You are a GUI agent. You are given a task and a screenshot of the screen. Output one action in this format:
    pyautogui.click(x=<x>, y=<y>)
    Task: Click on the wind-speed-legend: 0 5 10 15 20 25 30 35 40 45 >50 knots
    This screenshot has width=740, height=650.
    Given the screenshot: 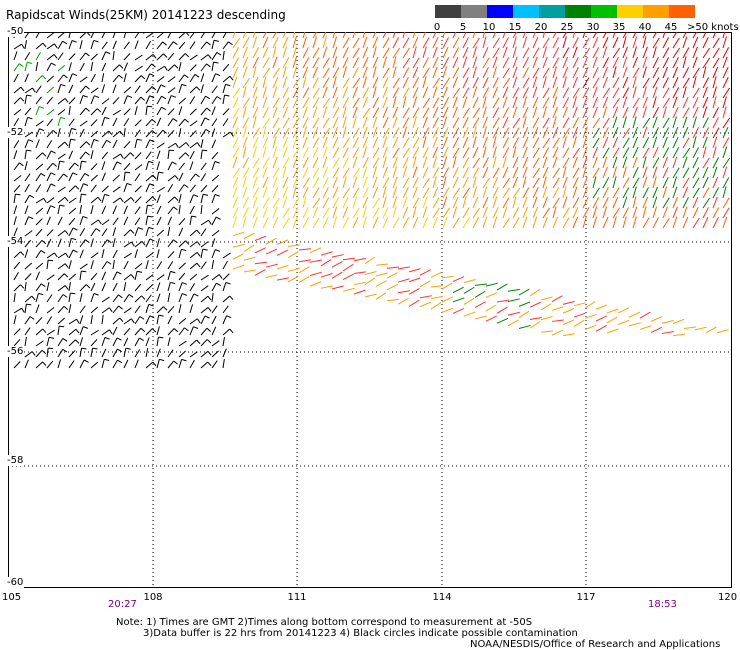 What is the action you would take?
    pyautogui.click(x=587, y=20)
    